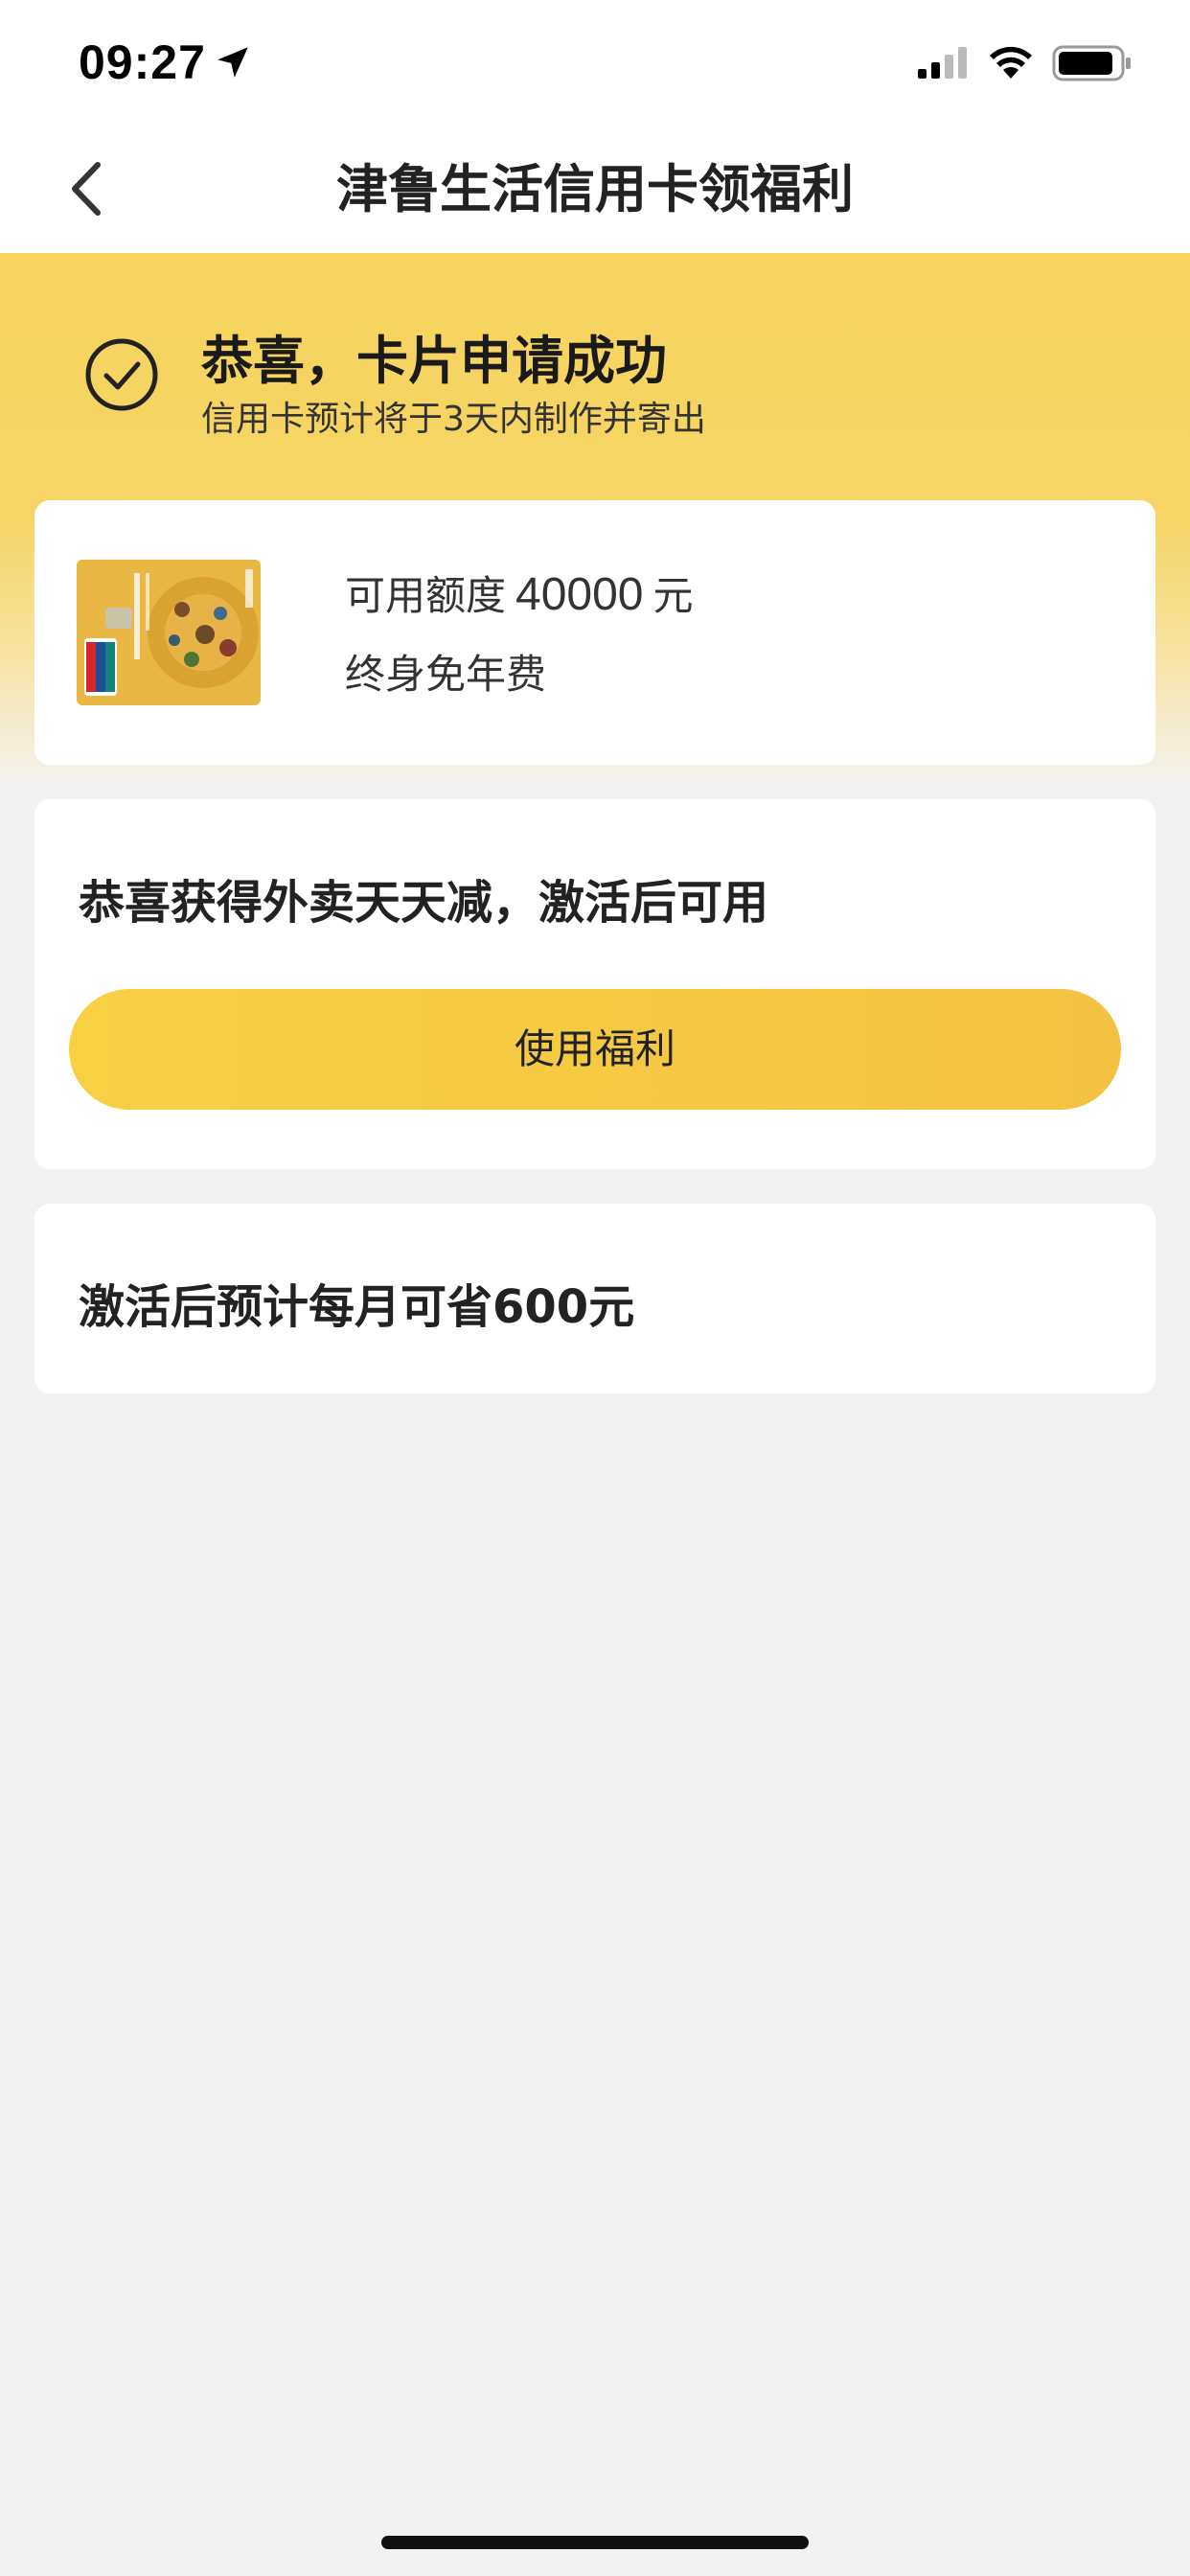 This screenshot has height=2576, width=1190. What do you see at coordinates (595, 63) in the screenshot?
I see `status-bar: 09:27` at bounding box center [595, 63].